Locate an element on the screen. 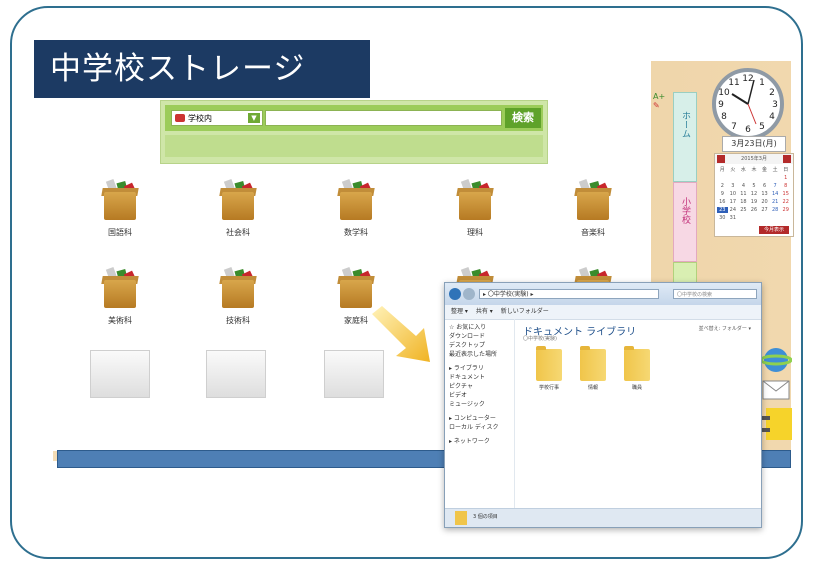  calendar-day: 6 is located at coordinates (764, 186).